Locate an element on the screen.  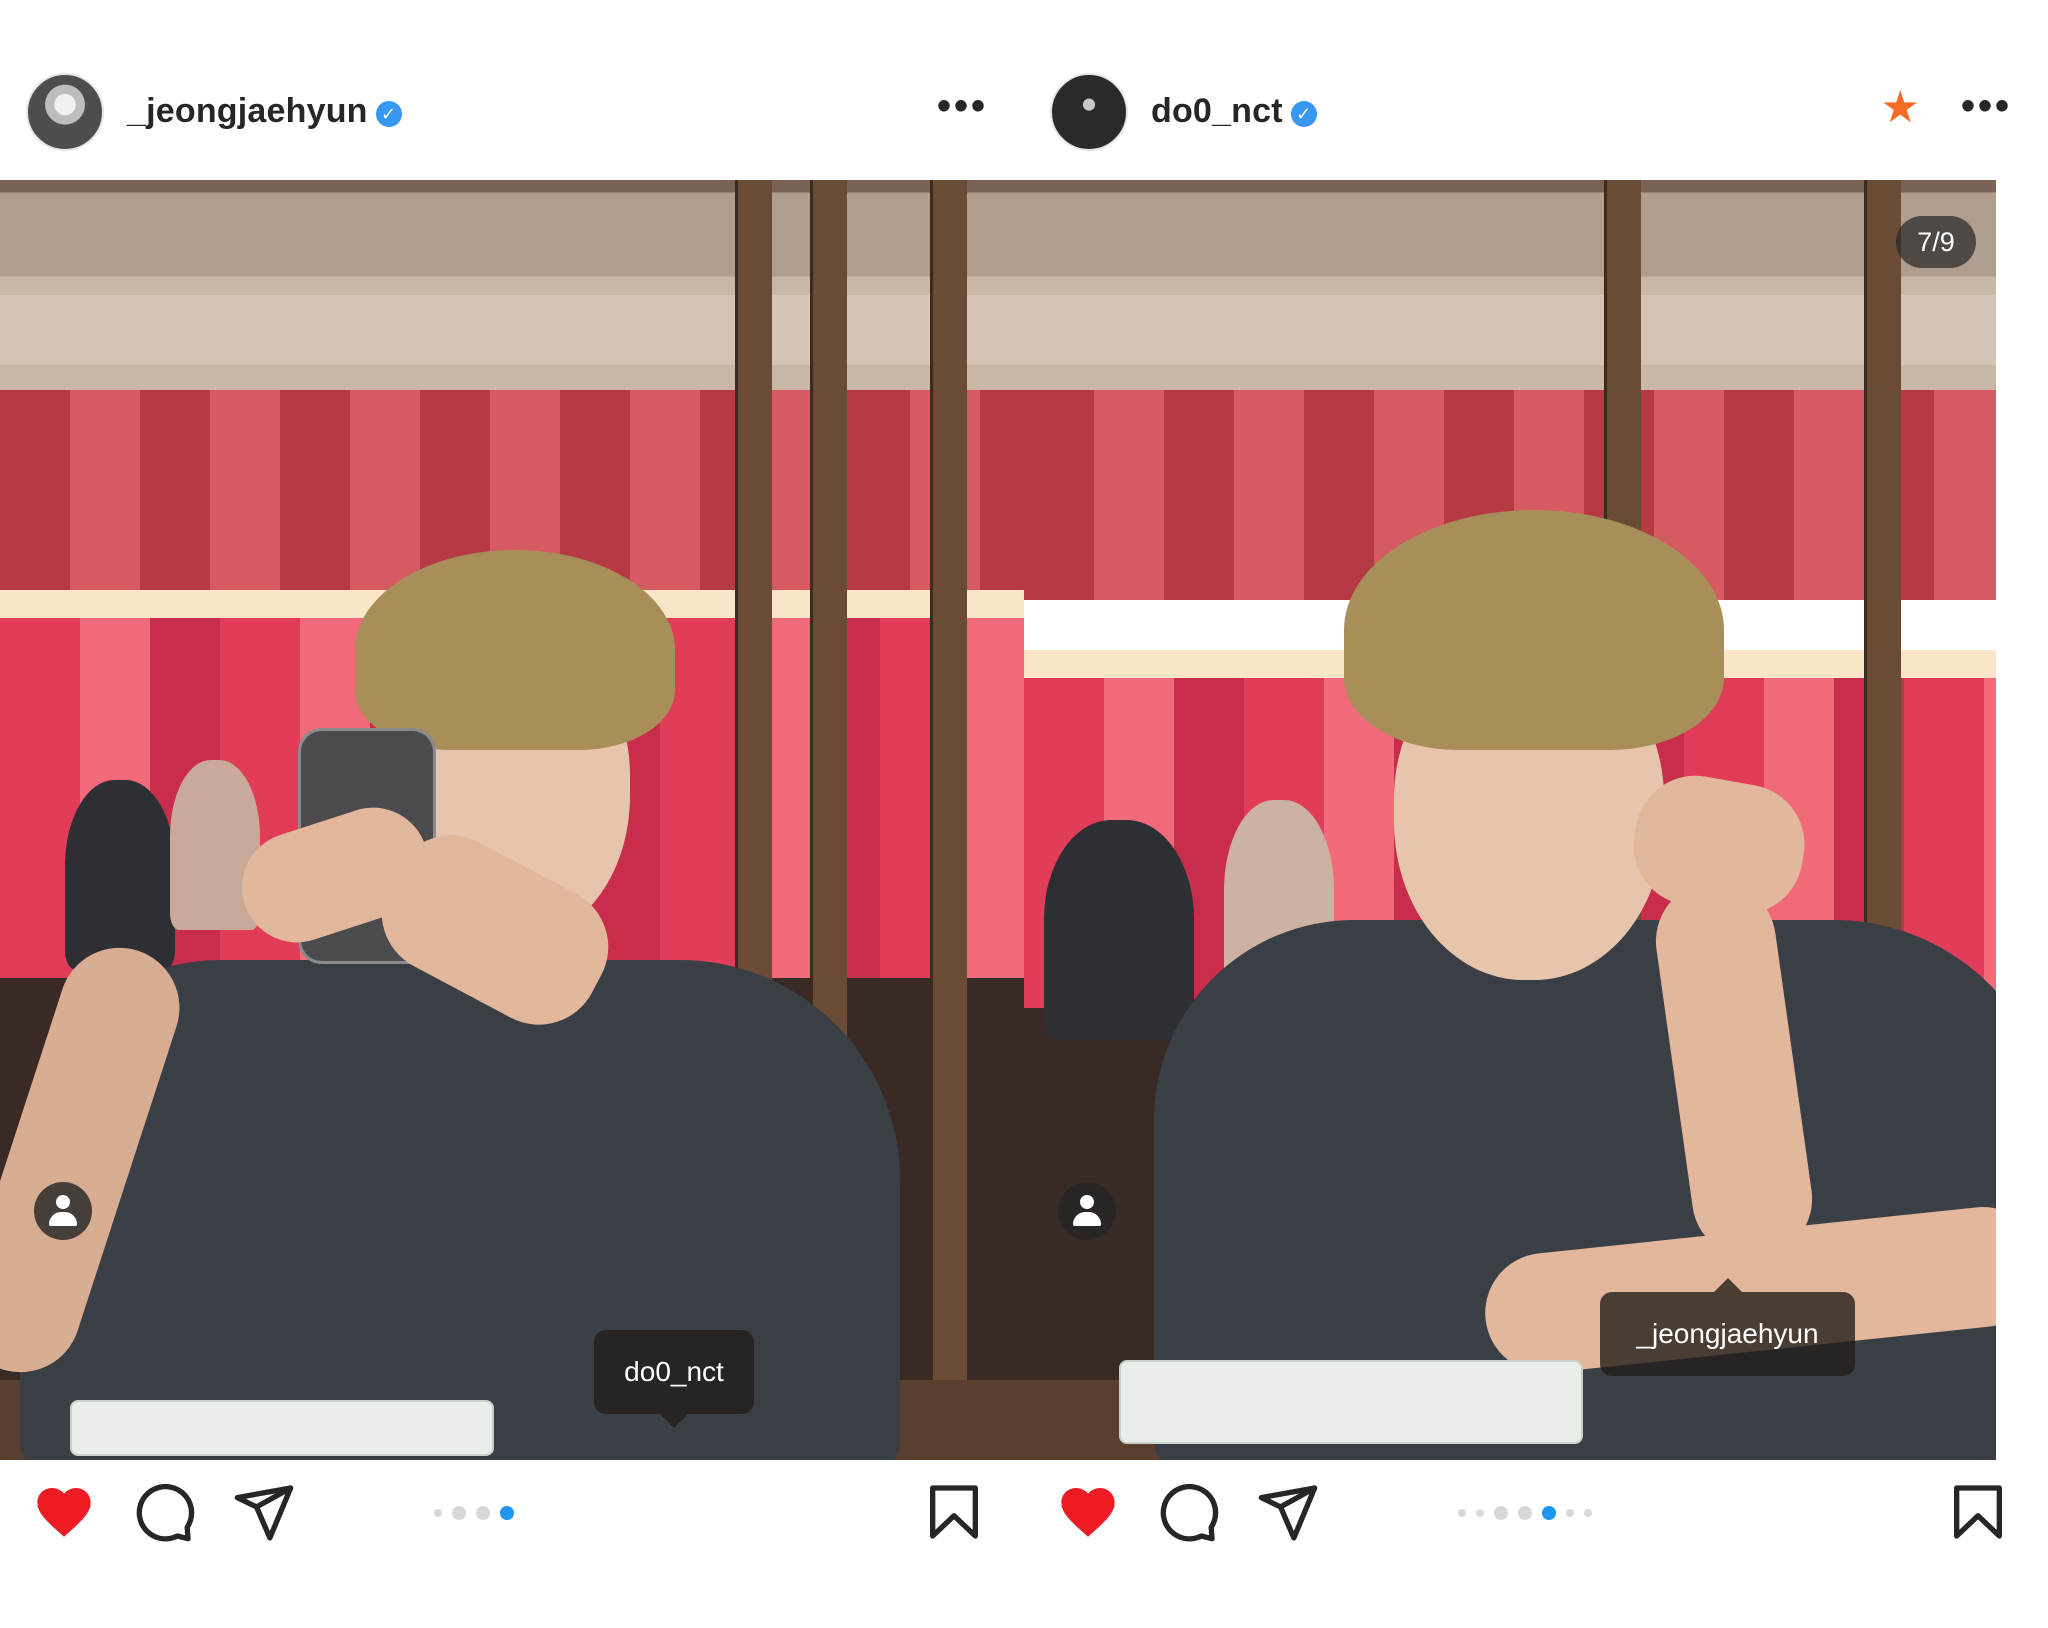
user-tag-label: do0_nct is located at coordinates (674, 1371).